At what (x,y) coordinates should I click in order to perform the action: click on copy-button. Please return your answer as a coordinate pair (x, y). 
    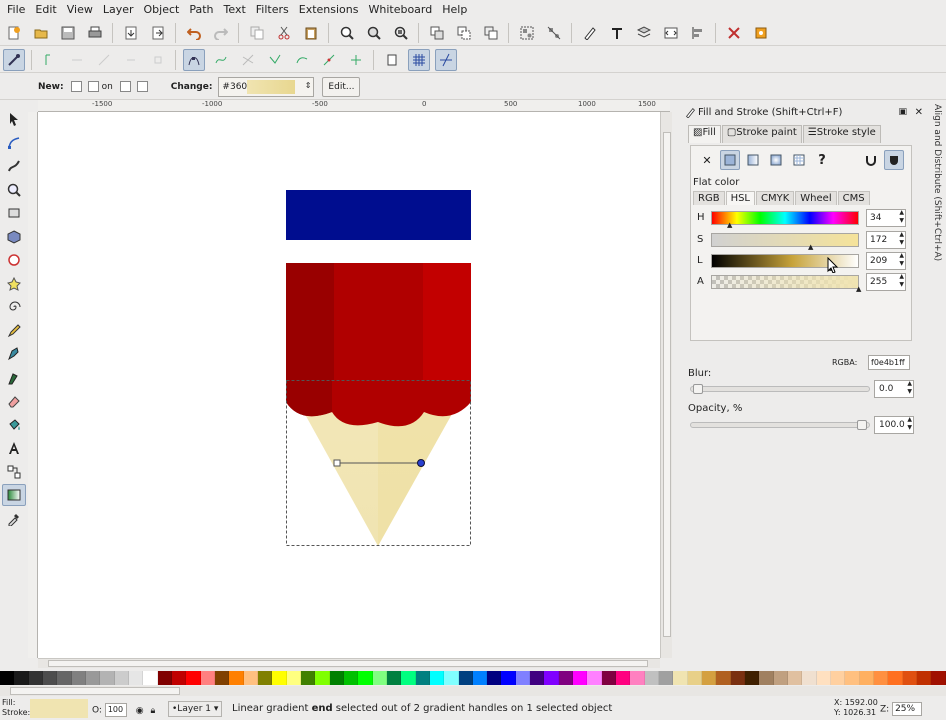
    Looking at the image, I should click on (257, 33).